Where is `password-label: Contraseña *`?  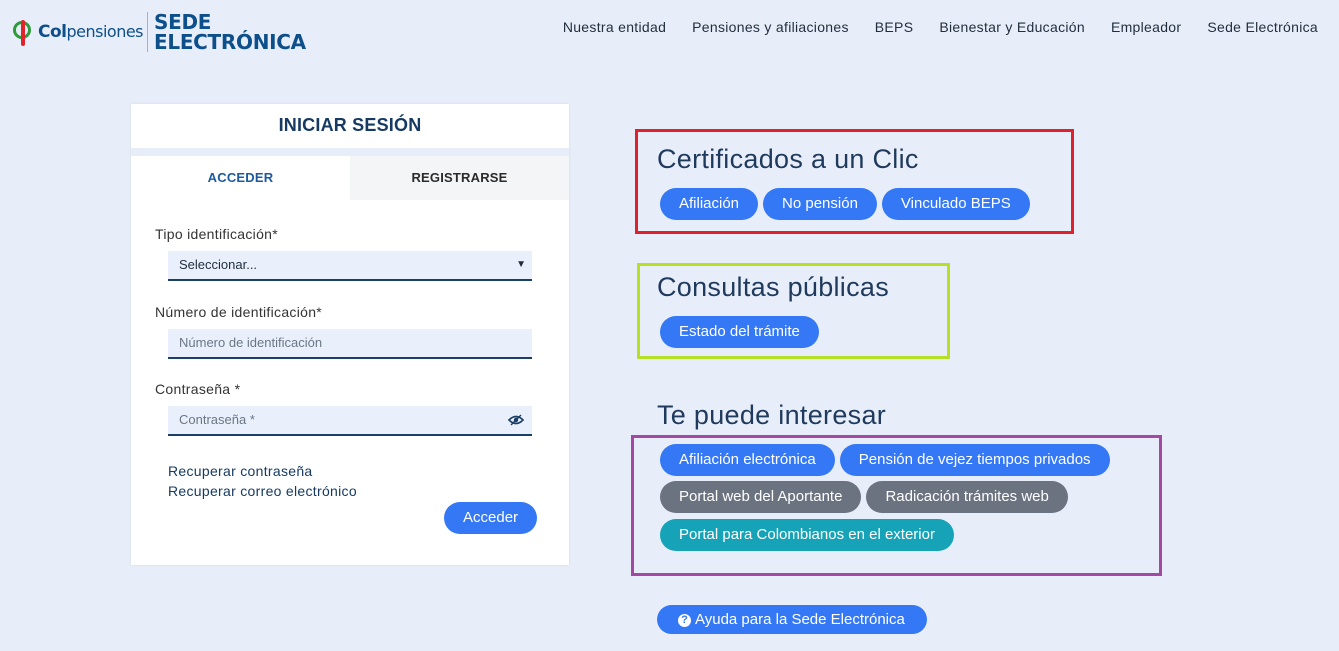 password-label: Contraseña * is located at coordinates (198, 389).